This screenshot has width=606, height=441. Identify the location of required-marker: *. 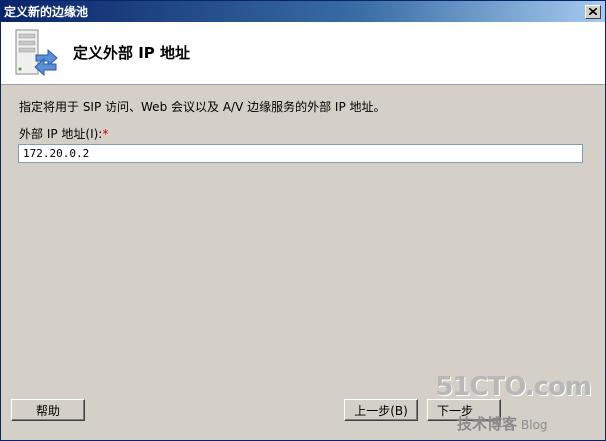
(105, 134).